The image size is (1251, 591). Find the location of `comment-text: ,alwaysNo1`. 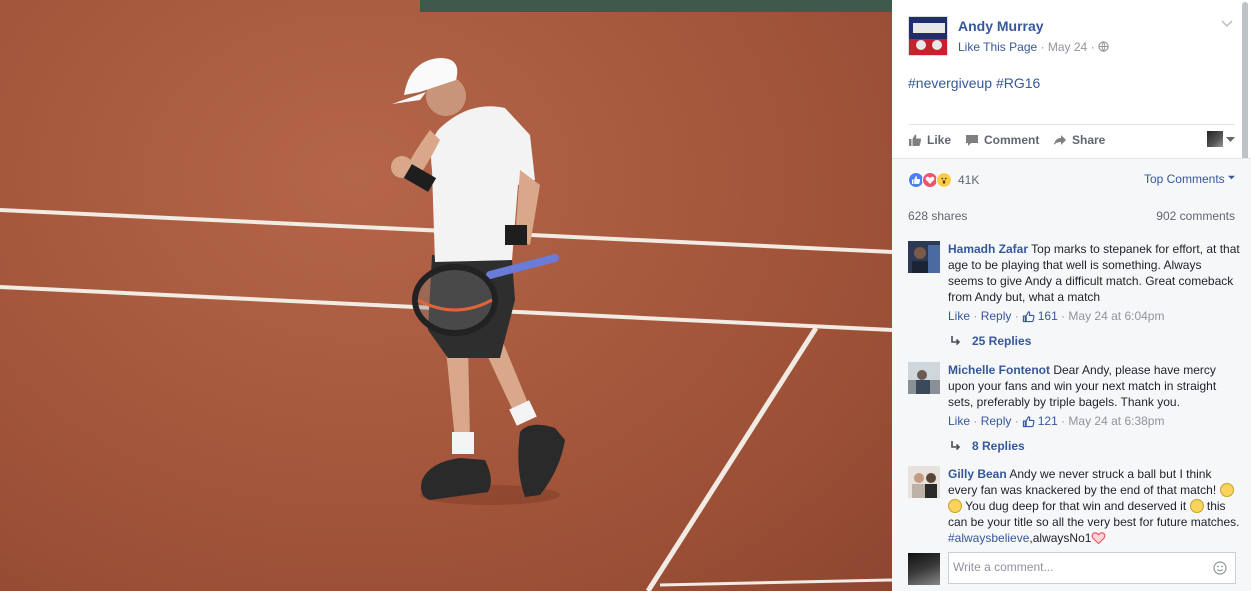

comment-text: ,alwaysNo1 is located at coordinates (1060, 538).